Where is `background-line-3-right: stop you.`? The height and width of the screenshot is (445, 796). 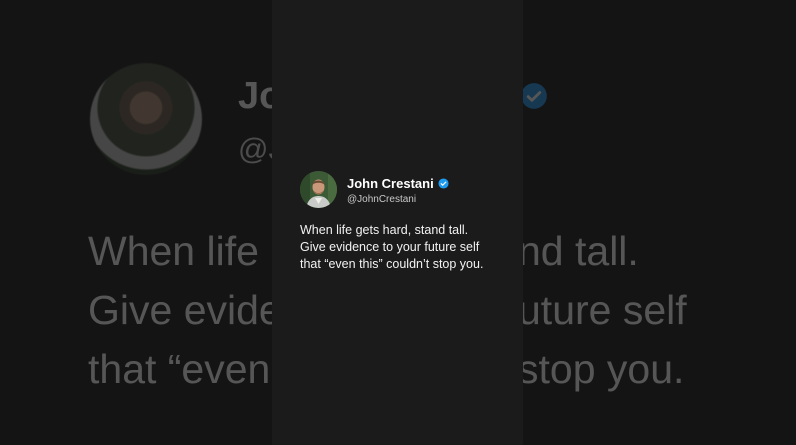
background-line-3-right: stop you. is located at coordinates (601, 369).